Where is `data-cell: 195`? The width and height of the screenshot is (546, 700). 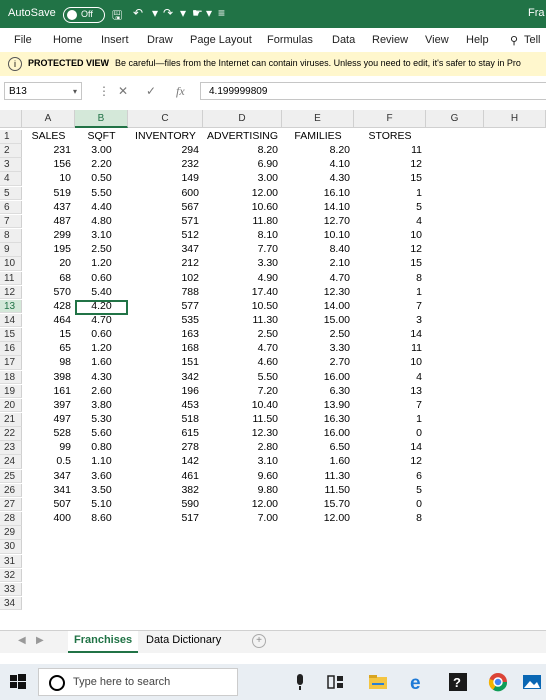 data-cell: 195 is located at coordinates (48, 250).